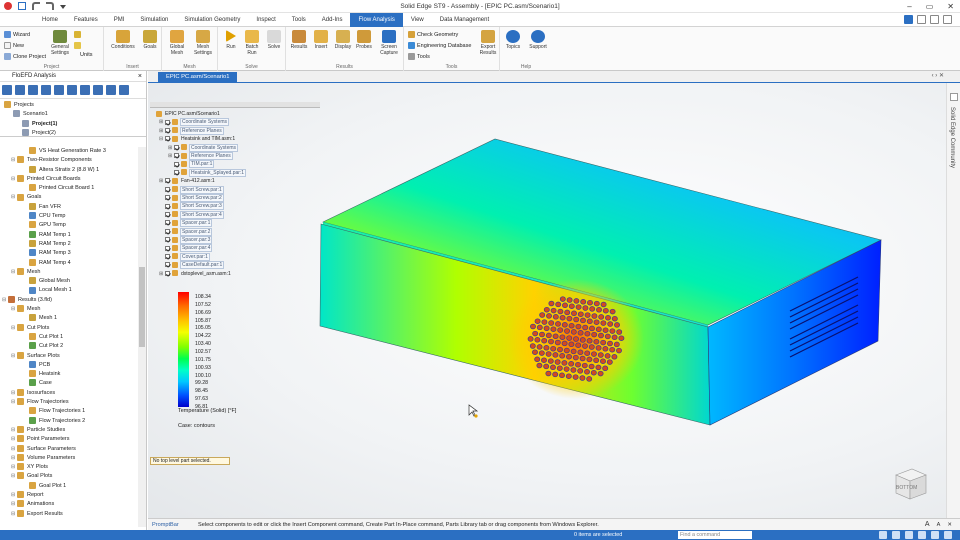  What do you see at coordinates (69, 504) in the screenshot?
I see `tree-item: ⊟ Animations` at bounding box center [69, 504].